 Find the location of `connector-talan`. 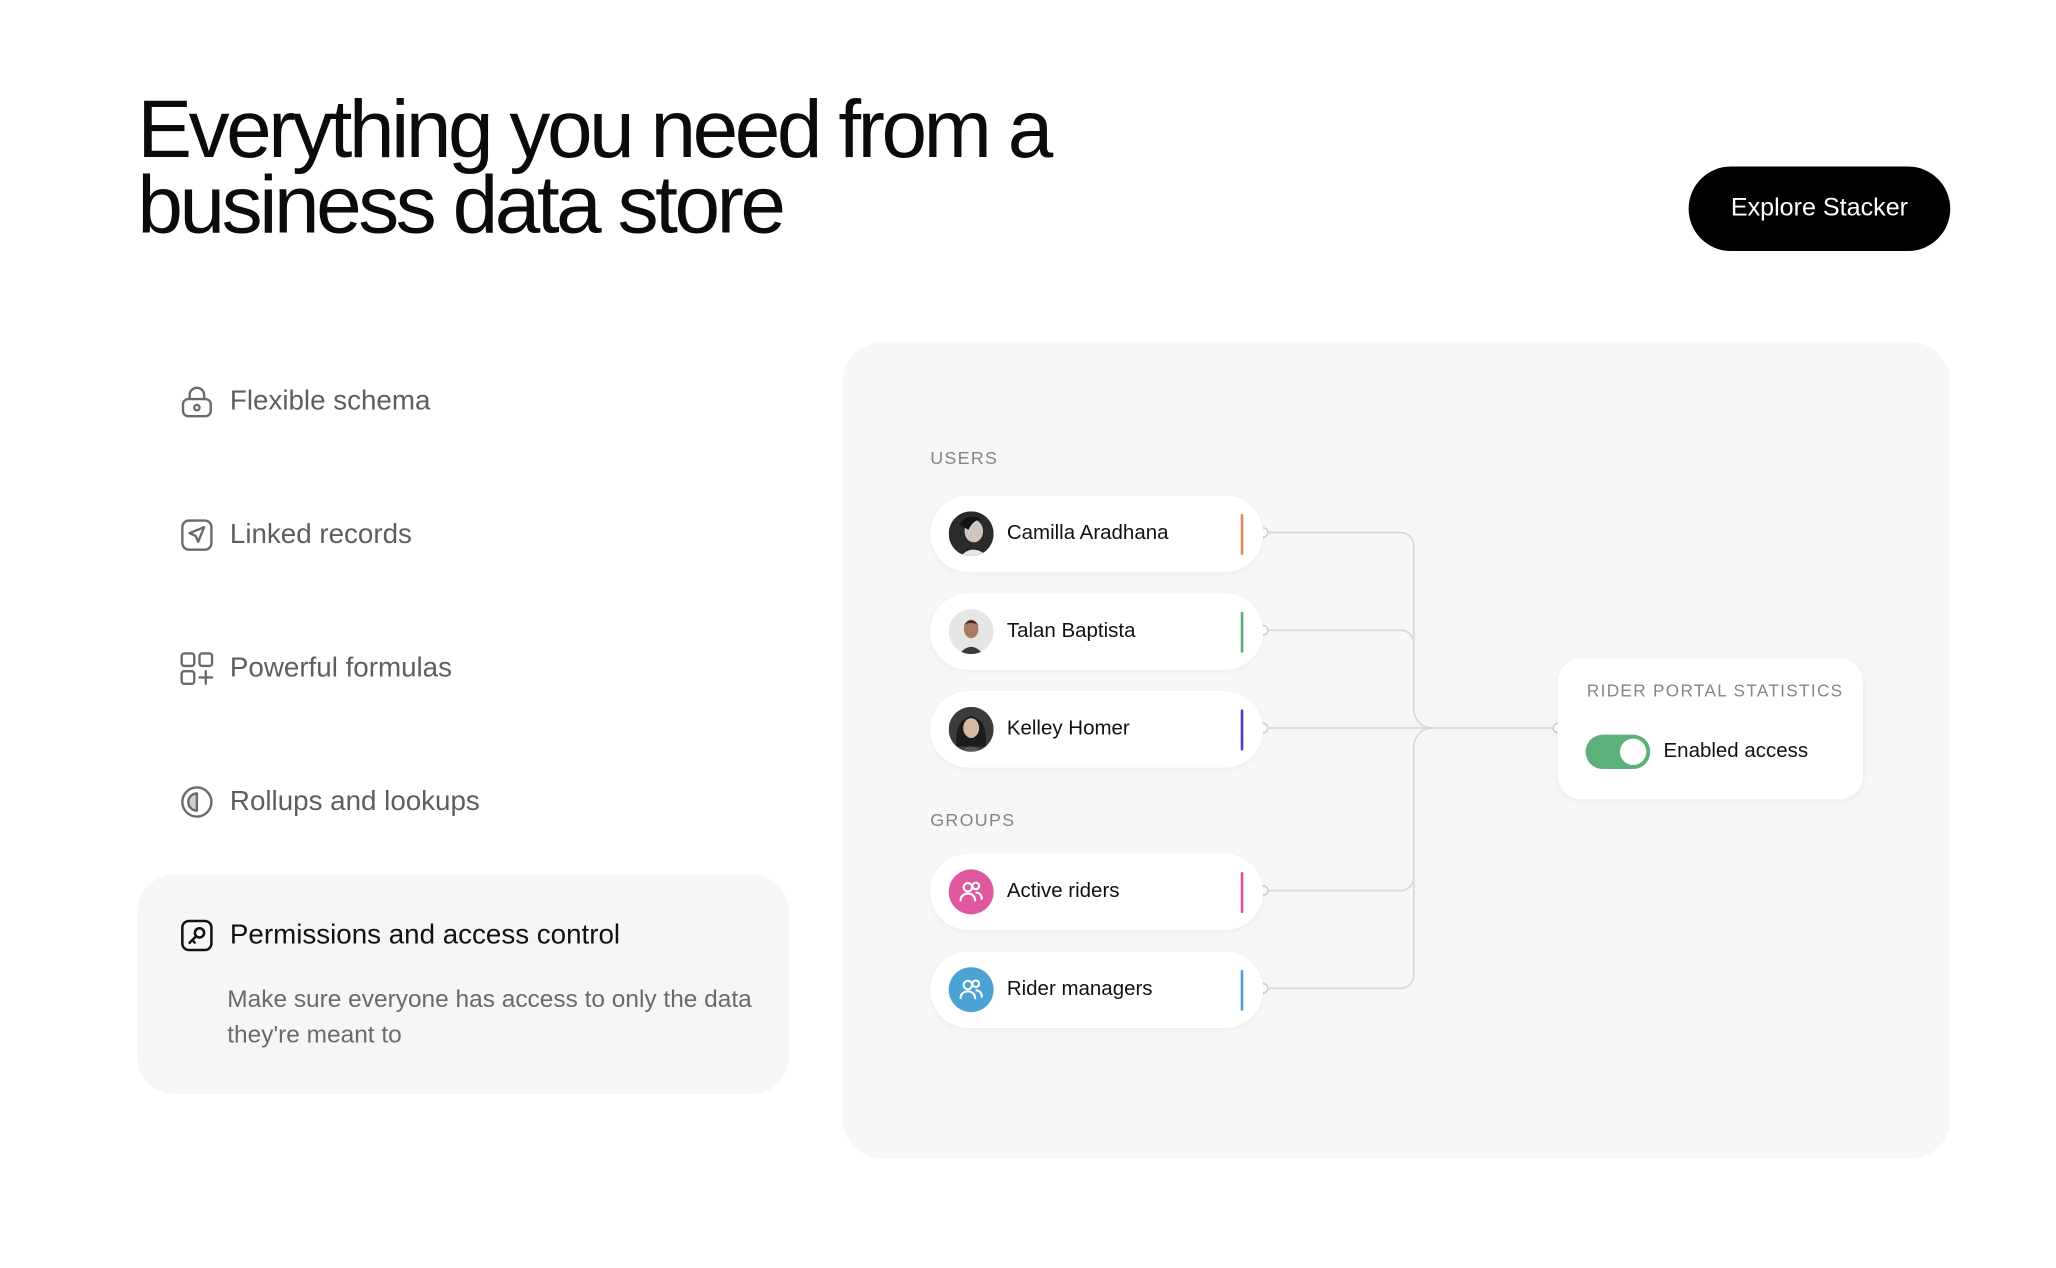

connector-talan is located at coordinates (1339, 669).